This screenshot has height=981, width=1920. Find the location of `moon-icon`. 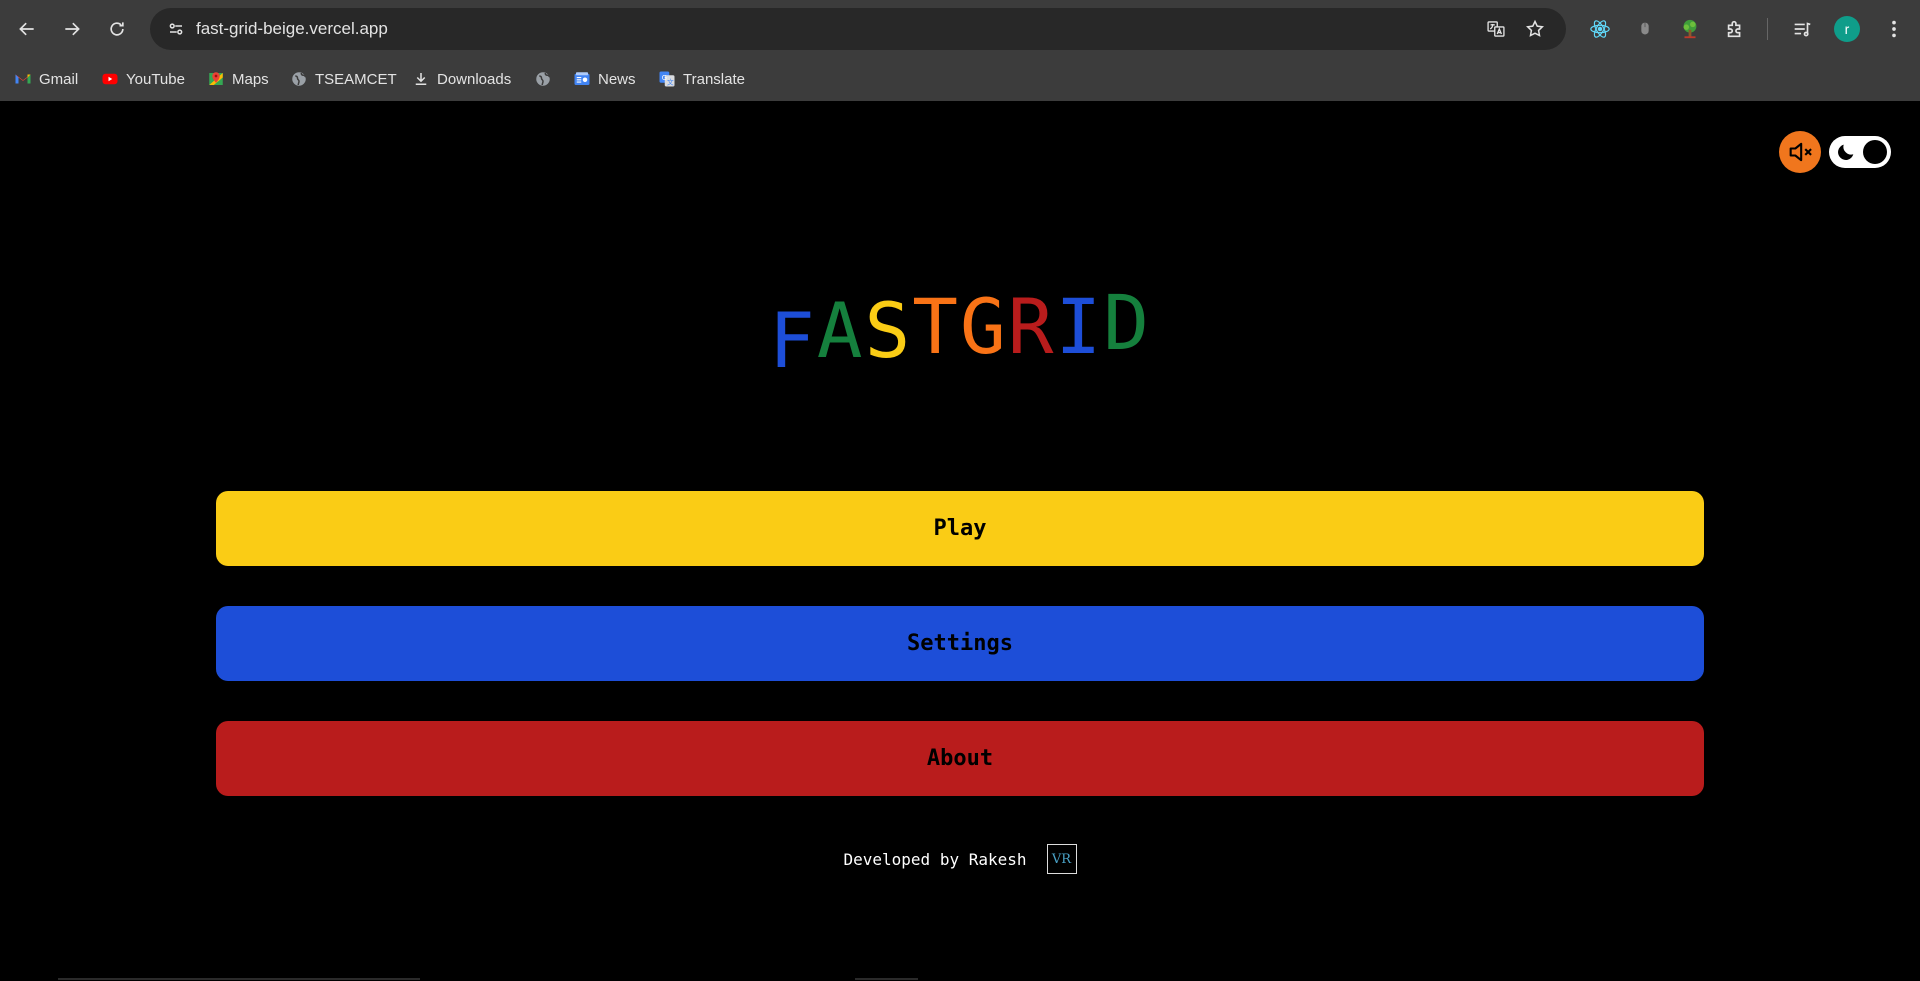

moon-icon is located at coordinates (1846, 152).